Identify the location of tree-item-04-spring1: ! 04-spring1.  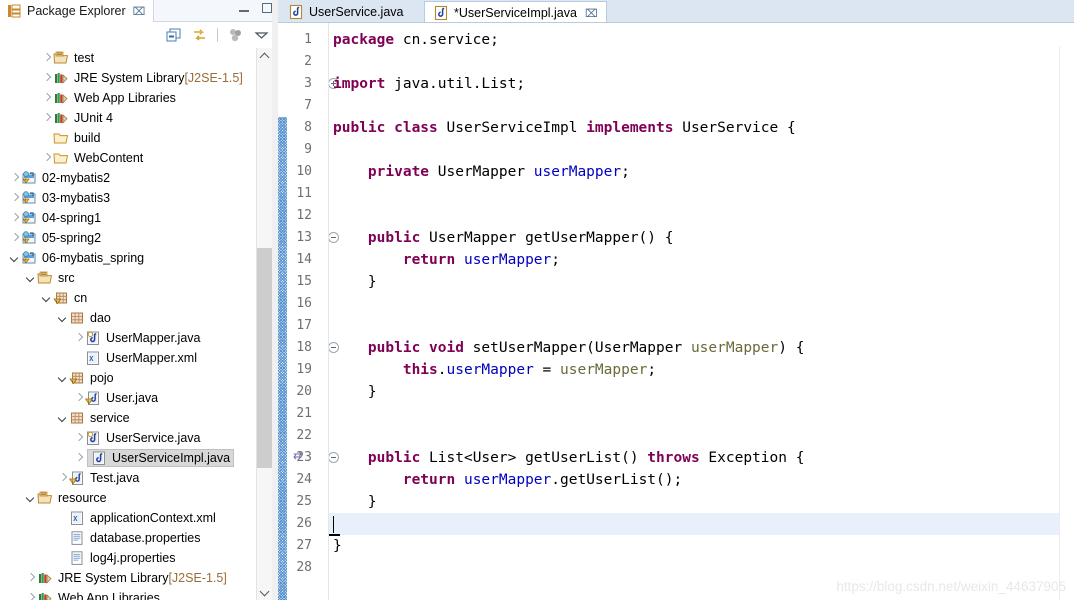
(128, 218).